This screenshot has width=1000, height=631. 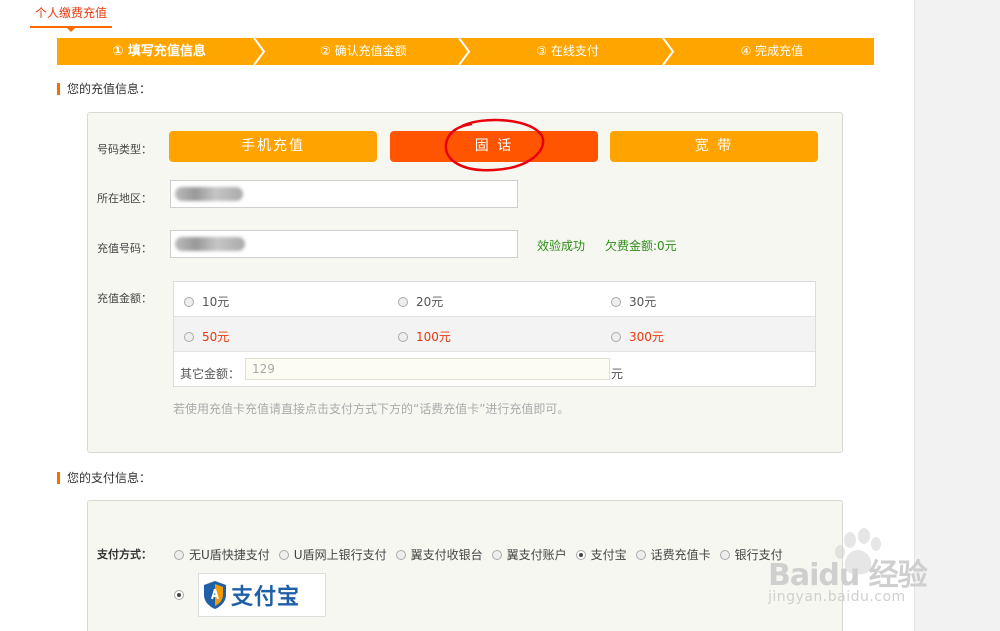 What do you see at coordinates (433, 337) in the screenshot?
I see `amount-option-label: 100元` at bounding box center [433, 337].